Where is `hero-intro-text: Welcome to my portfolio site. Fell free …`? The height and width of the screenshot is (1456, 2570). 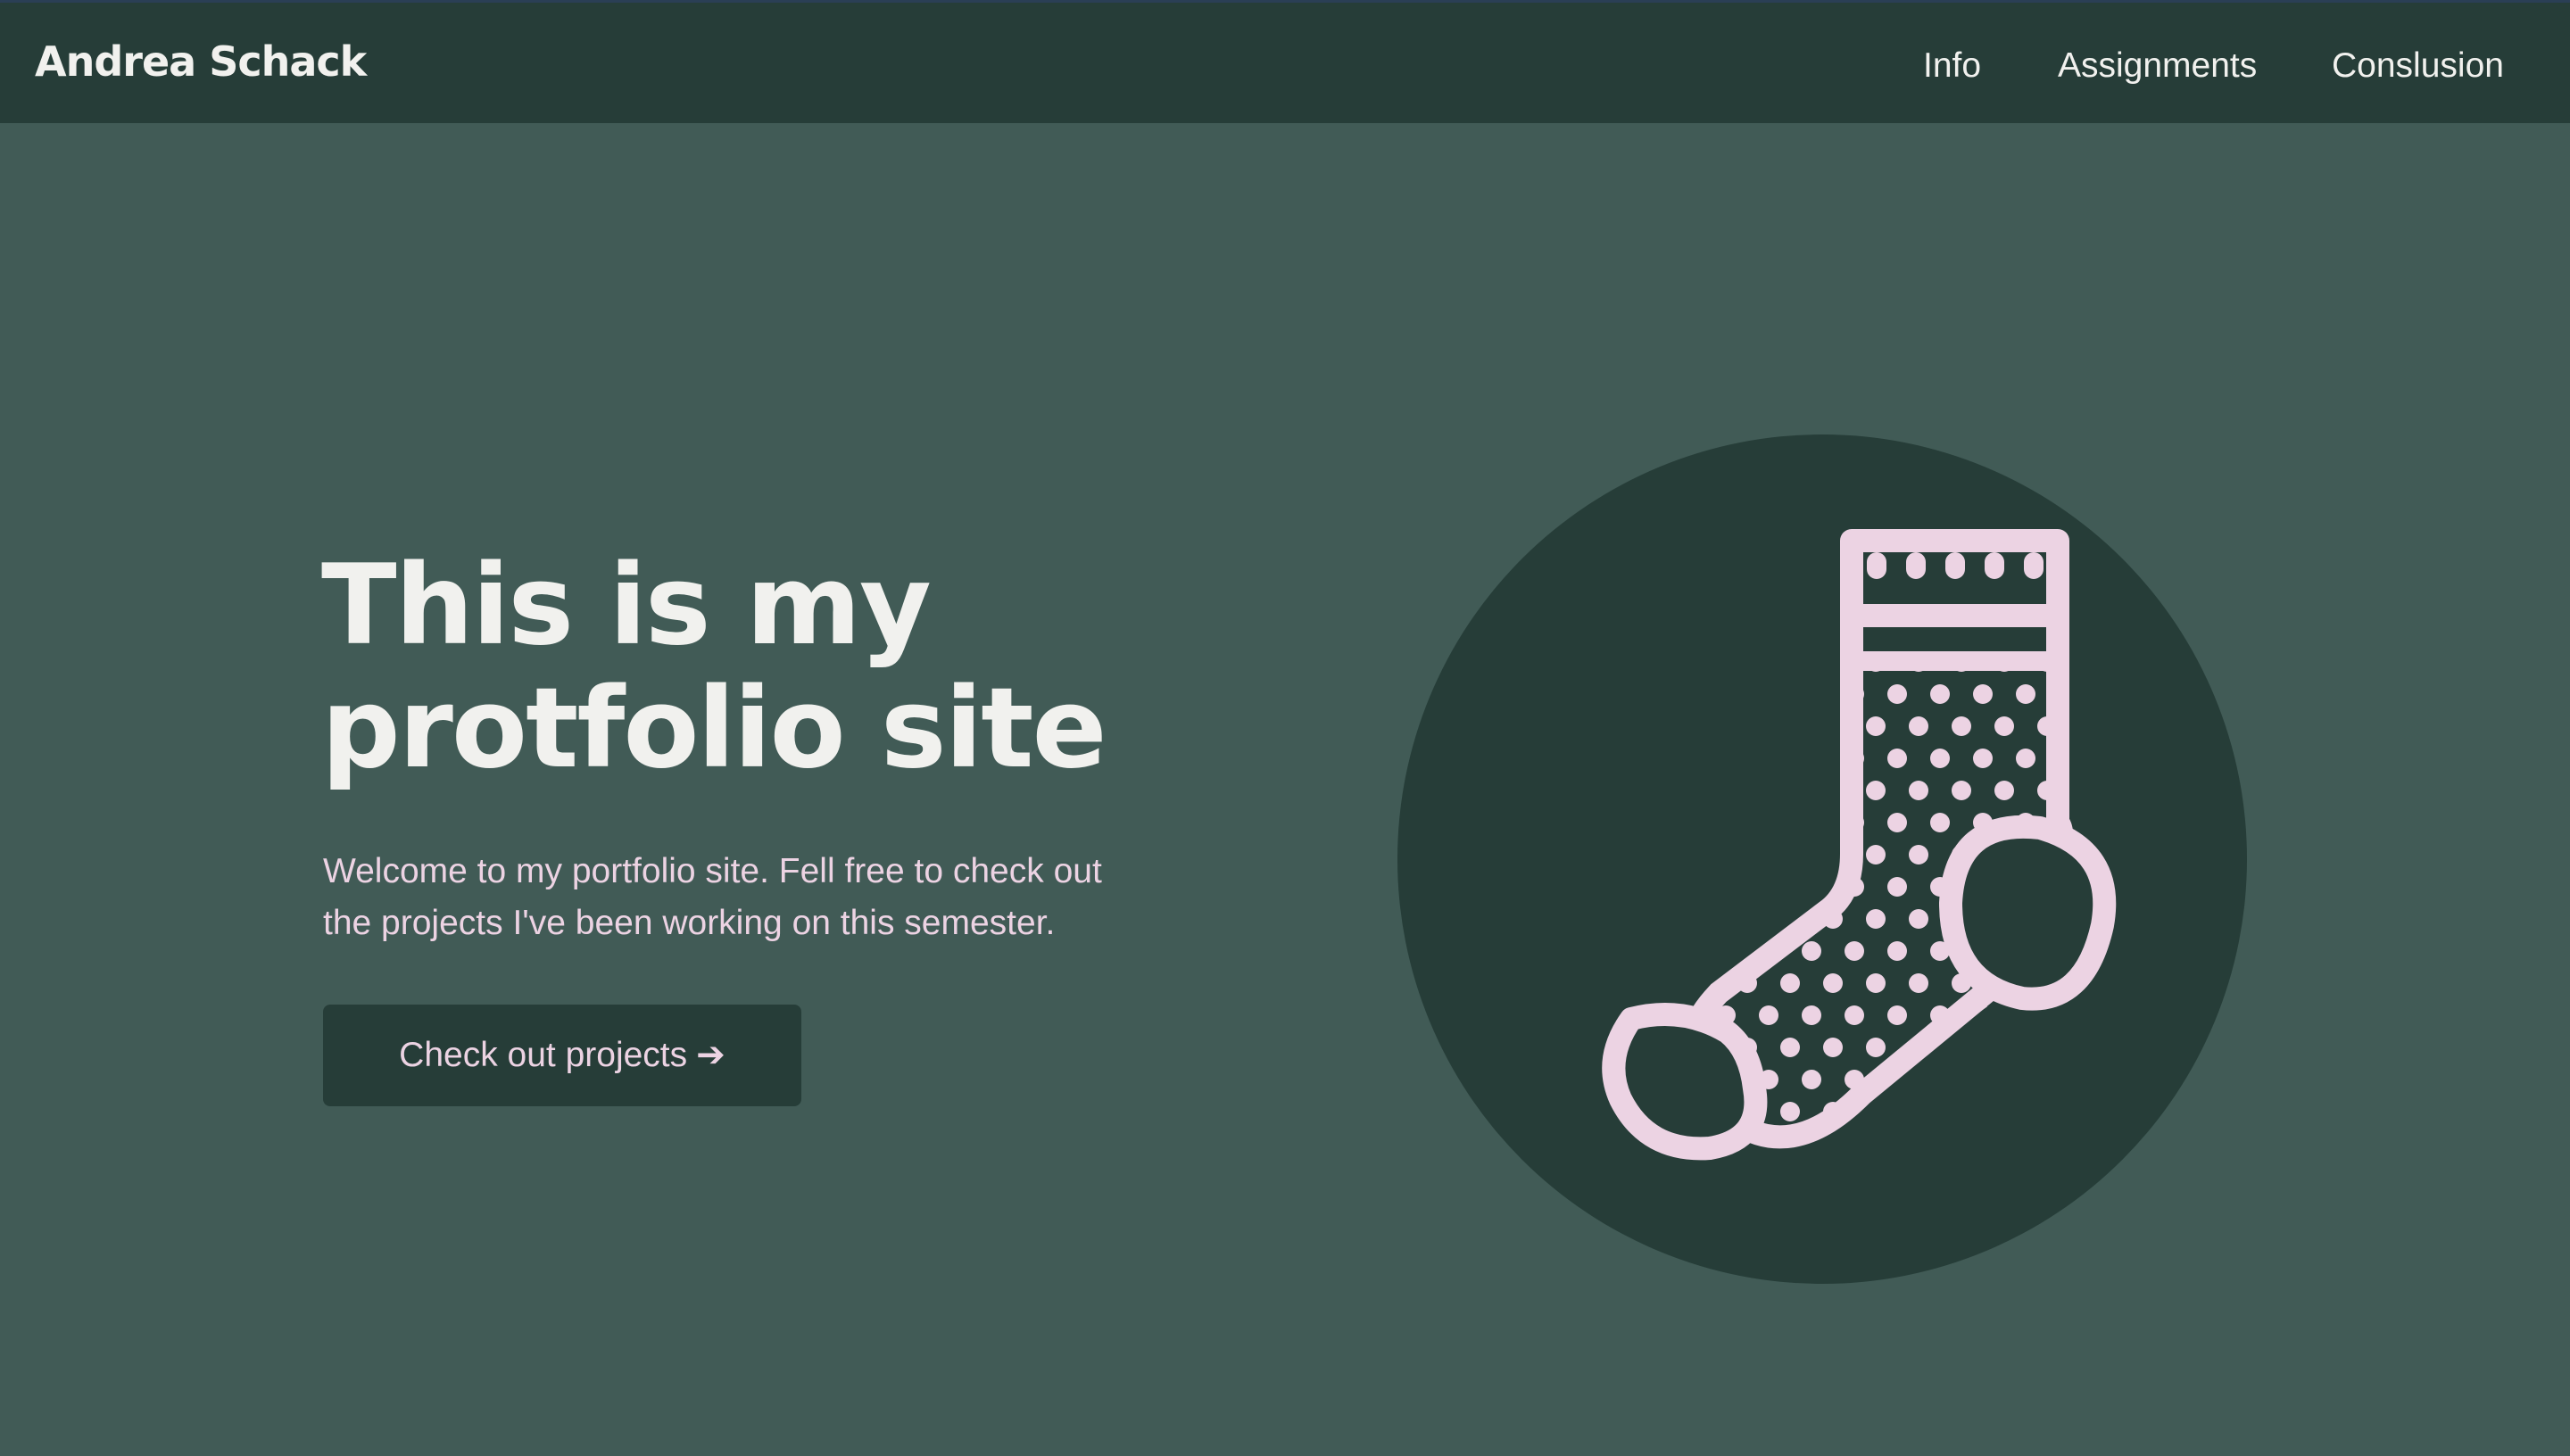 hero-intro-text: Welcome to my portfolio site. Fell free … is located at coordinates (713, 897).